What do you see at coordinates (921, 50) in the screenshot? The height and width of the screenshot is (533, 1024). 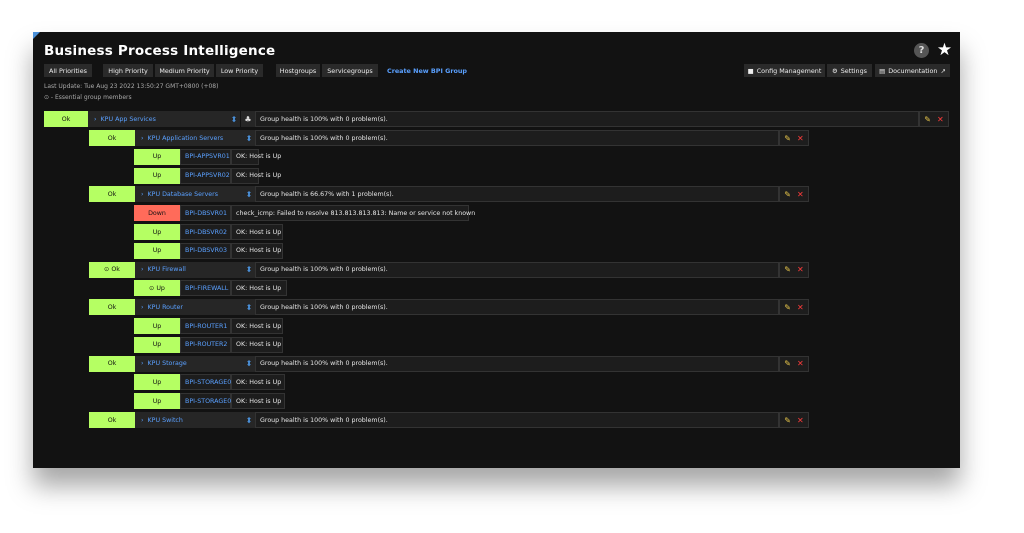 I see `help-icon: ?` at bounding box center [921, 50].